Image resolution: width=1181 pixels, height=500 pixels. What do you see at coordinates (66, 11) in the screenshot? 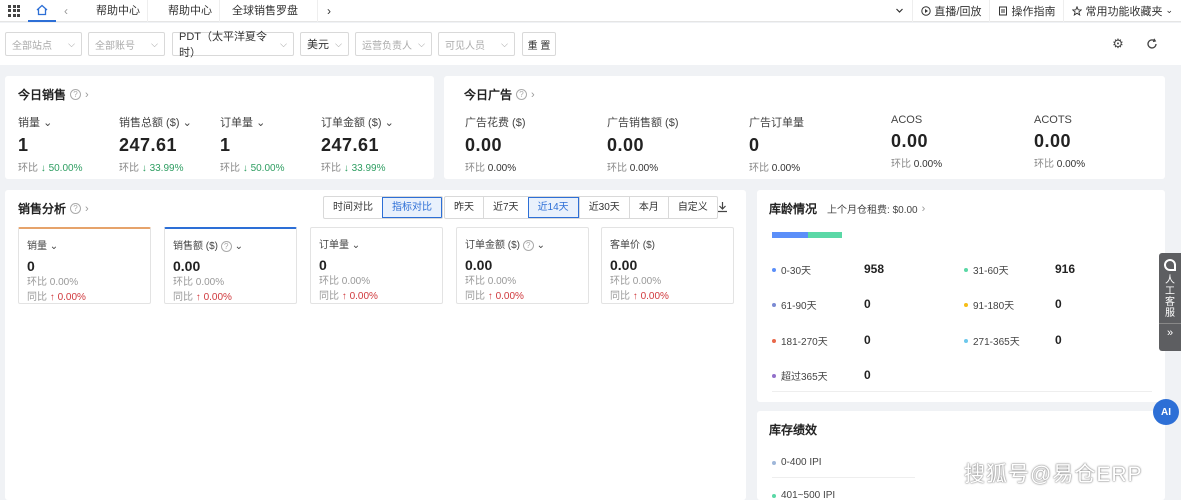
I see `tabs-scroll-left-icon: ‹` at bounding box center [66, 11].